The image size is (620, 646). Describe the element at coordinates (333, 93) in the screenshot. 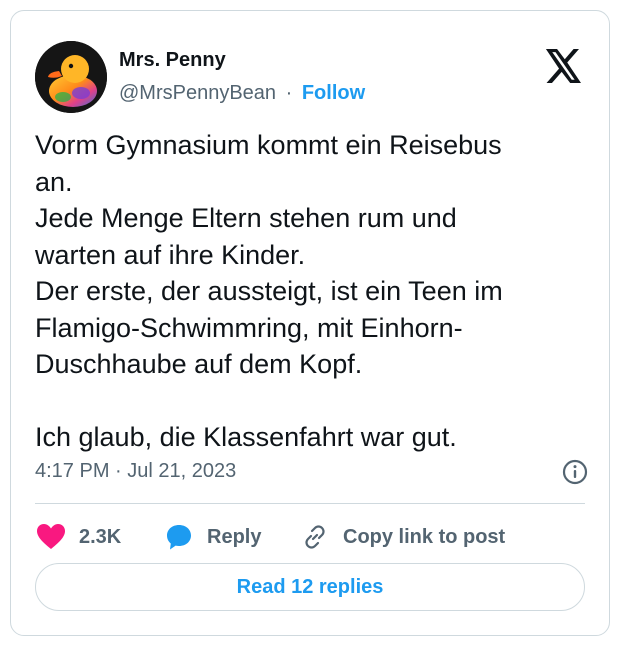

I see `follow-link: Follow` at that location.